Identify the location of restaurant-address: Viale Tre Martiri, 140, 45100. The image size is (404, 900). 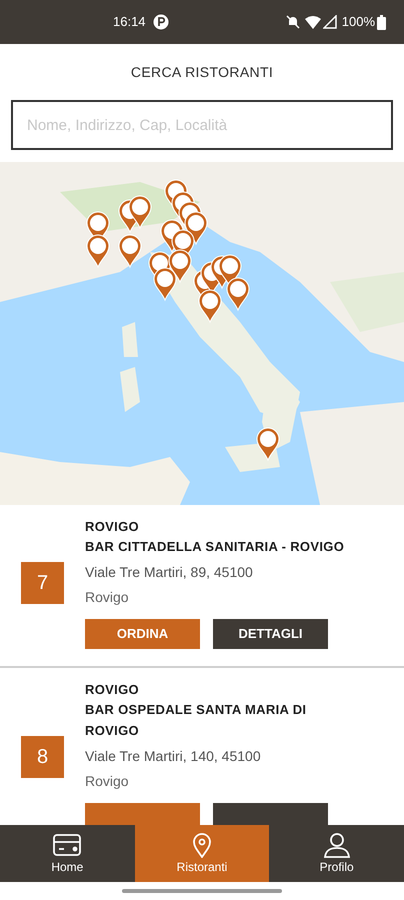
(173, 756).